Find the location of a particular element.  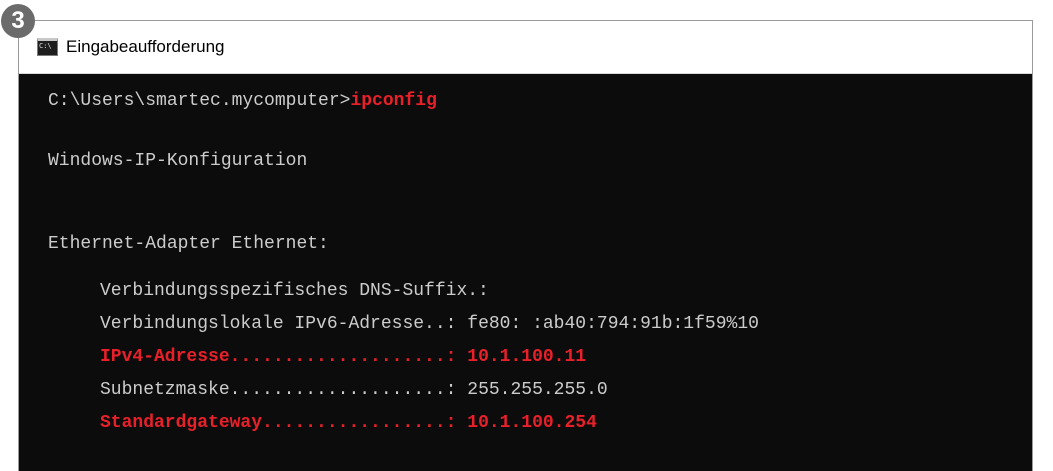

ipv6-value: fe80: :ab40:794:91b:1f59%10 is located at coordinates (607, 324).